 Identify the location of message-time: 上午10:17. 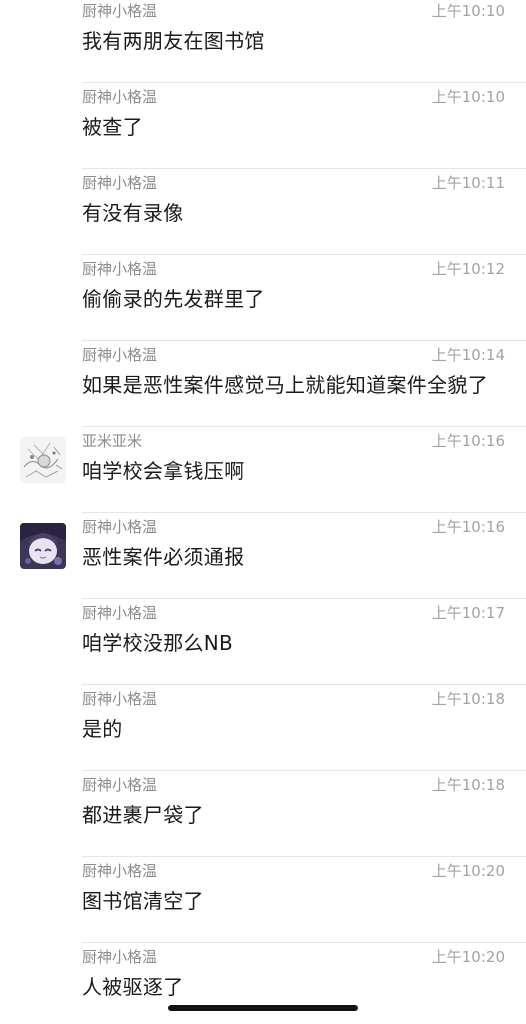
(468, 613).